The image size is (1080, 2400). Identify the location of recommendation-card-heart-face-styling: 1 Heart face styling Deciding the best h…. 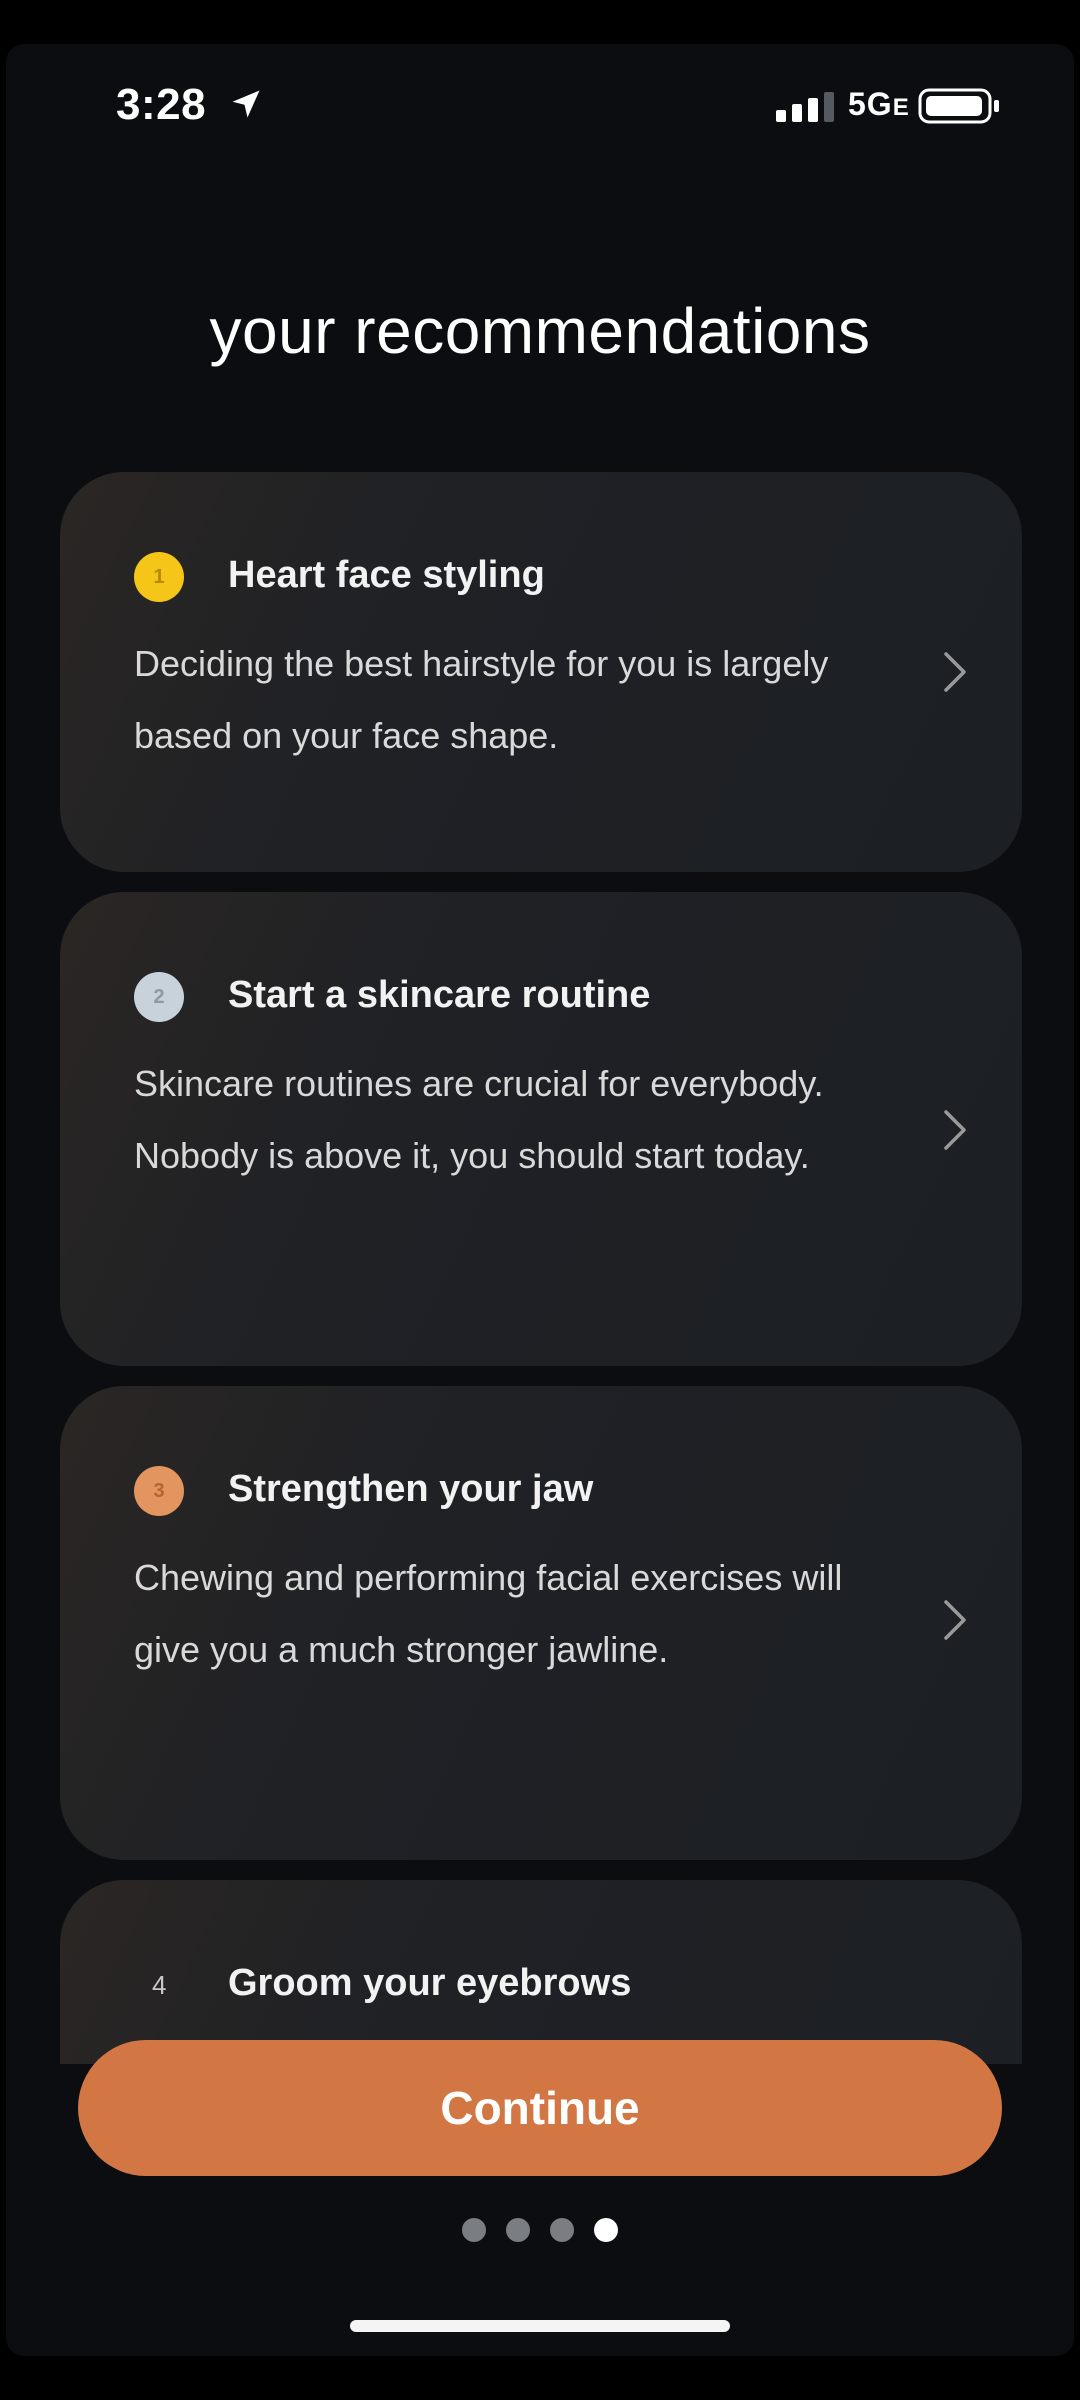
(541, 672).